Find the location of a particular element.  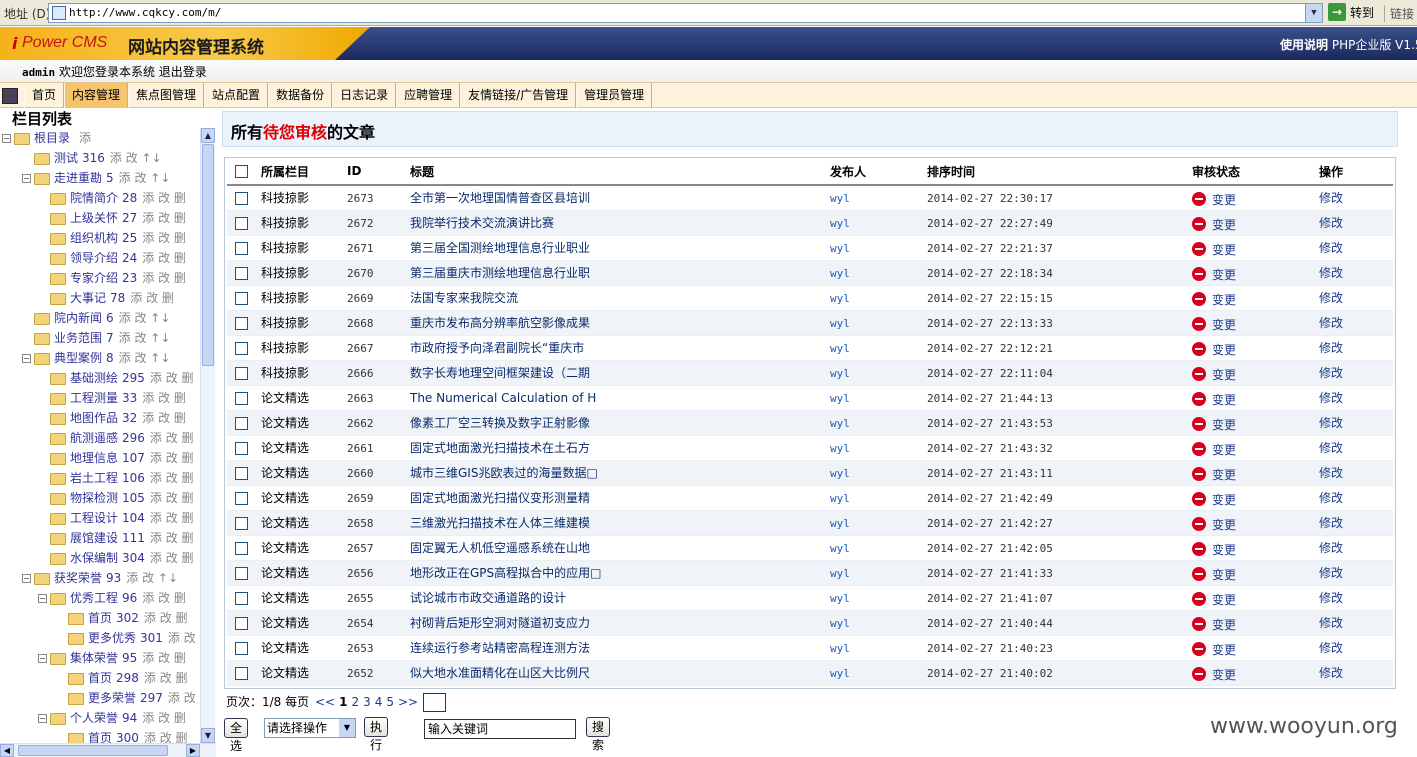

sidebar-vertical-scrollbar: ▲ ▼ is located at coordinates (207, 435).